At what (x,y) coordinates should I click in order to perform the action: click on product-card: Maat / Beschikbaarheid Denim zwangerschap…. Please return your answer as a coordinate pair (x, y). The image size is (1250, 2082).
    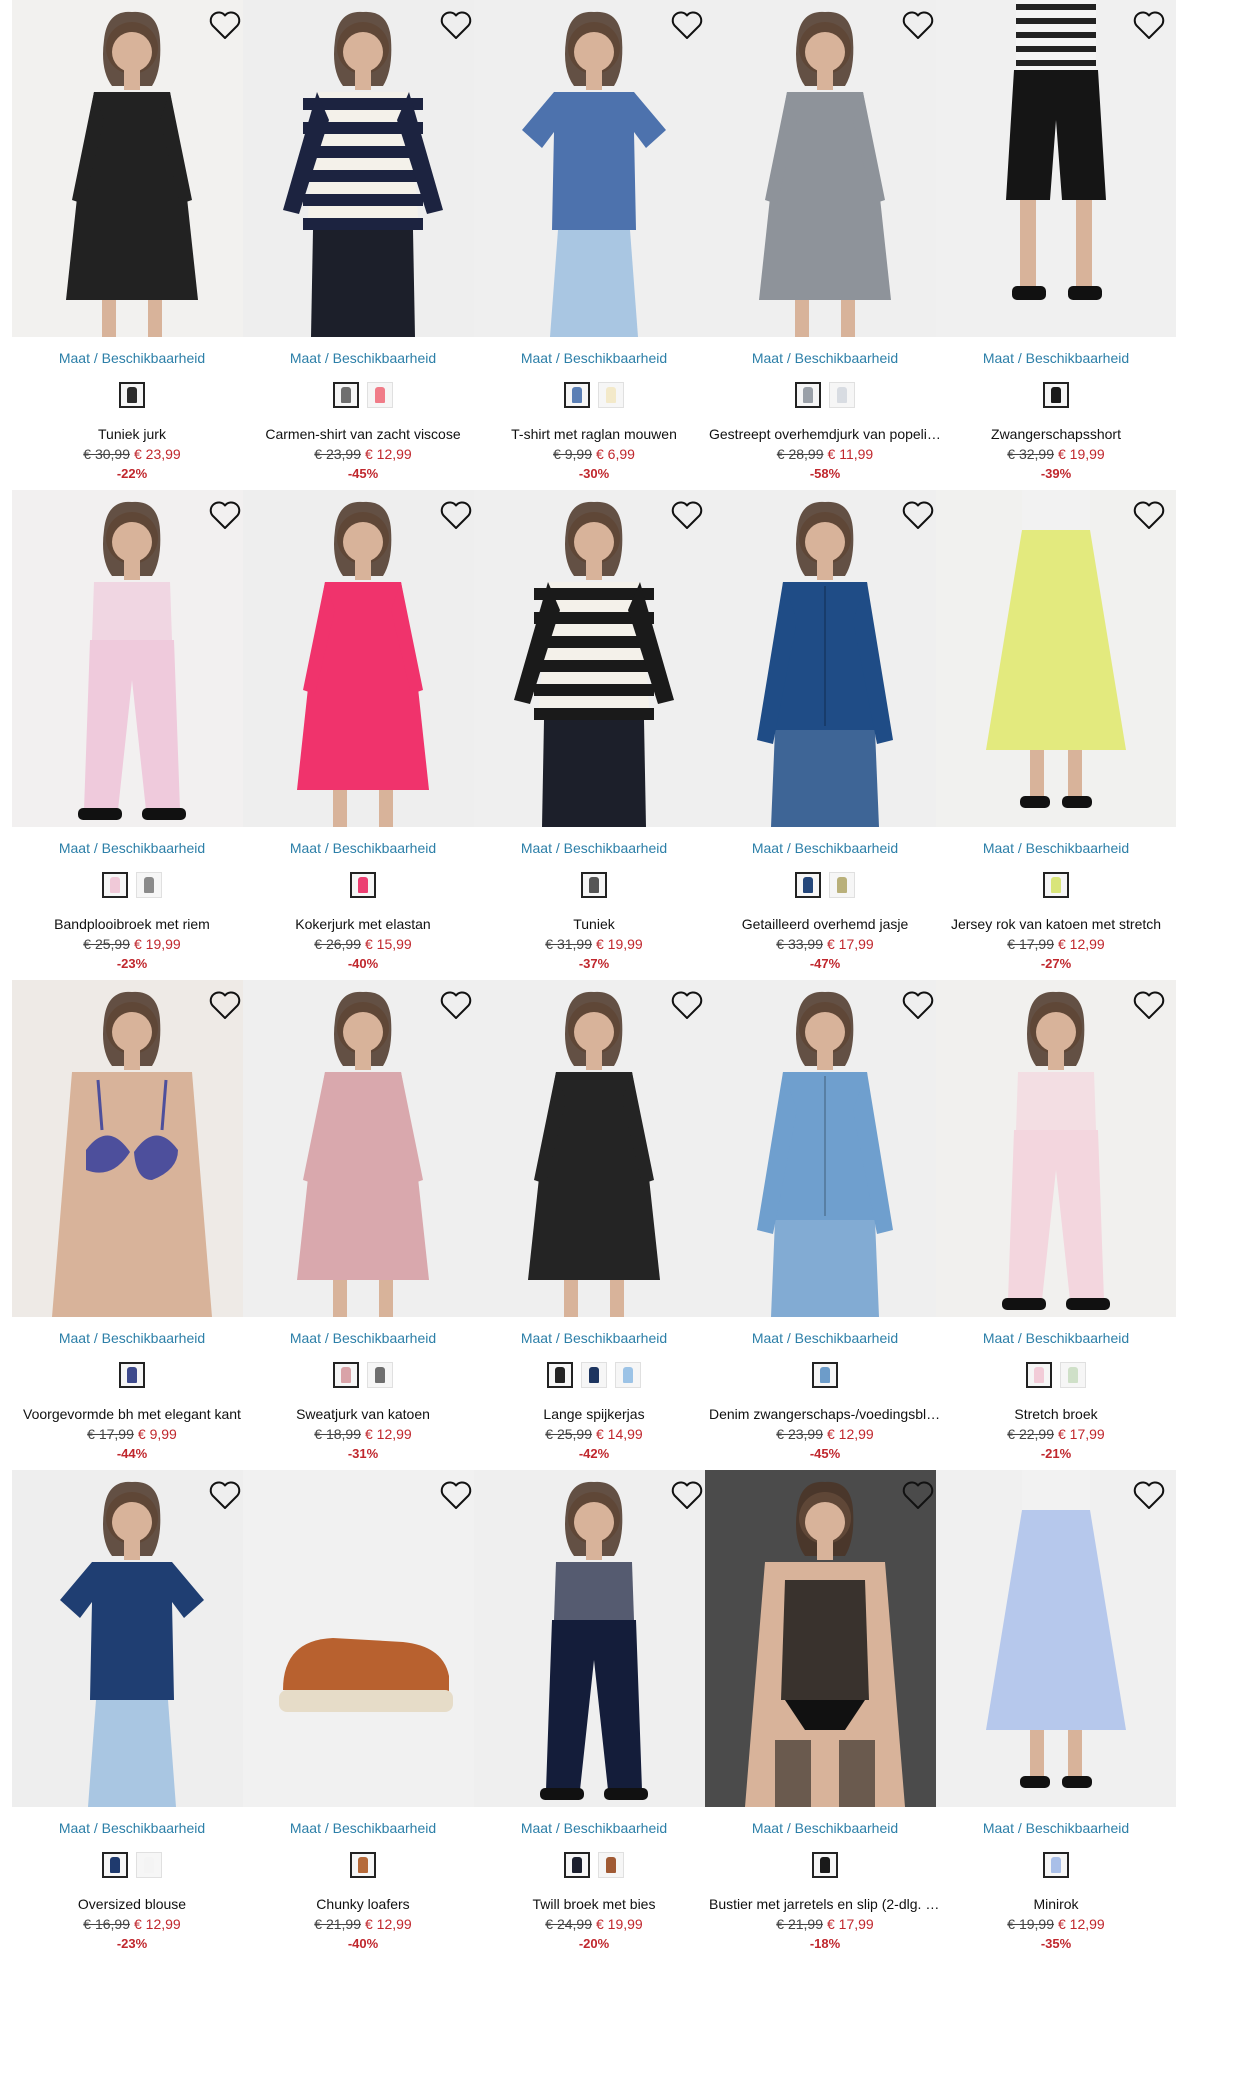
    Looking at the image, I should click on (825, 1230).